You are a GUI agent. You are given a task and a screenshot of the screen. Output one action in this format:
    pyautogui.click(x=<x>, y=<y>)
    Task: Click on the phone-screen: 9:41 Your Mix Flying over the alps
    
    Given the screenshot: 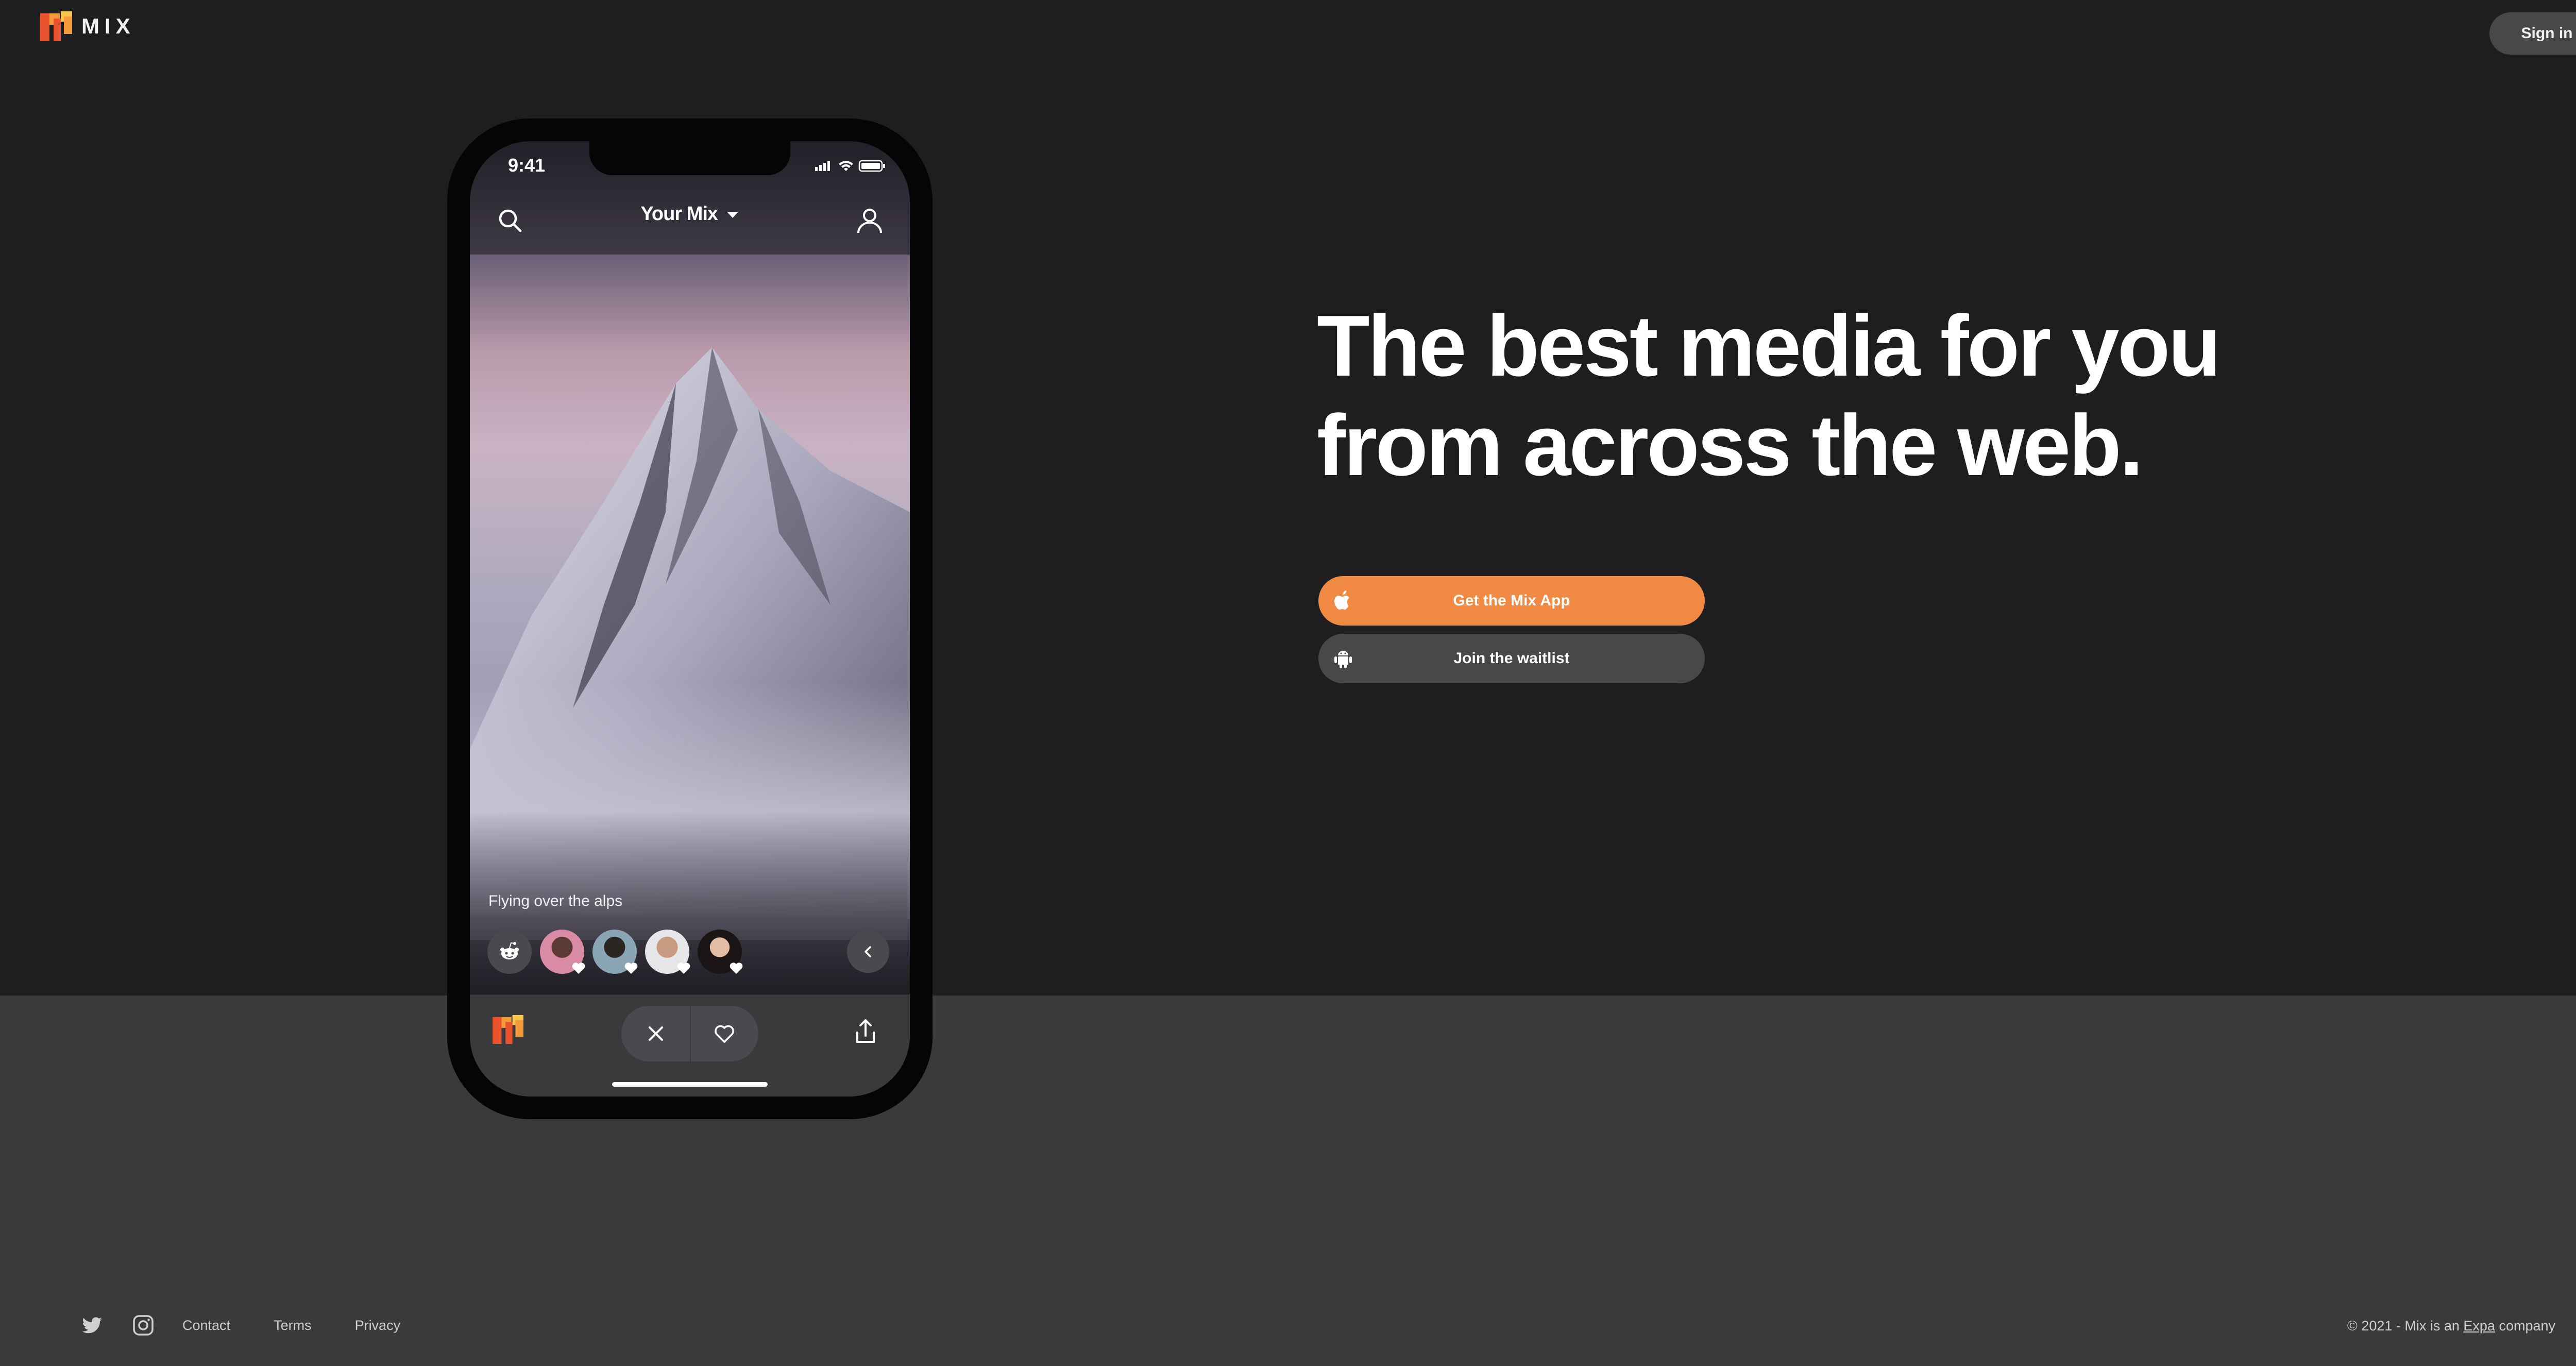 What is the action you would take?
    pyautogui.click(x=690, y=619)
    